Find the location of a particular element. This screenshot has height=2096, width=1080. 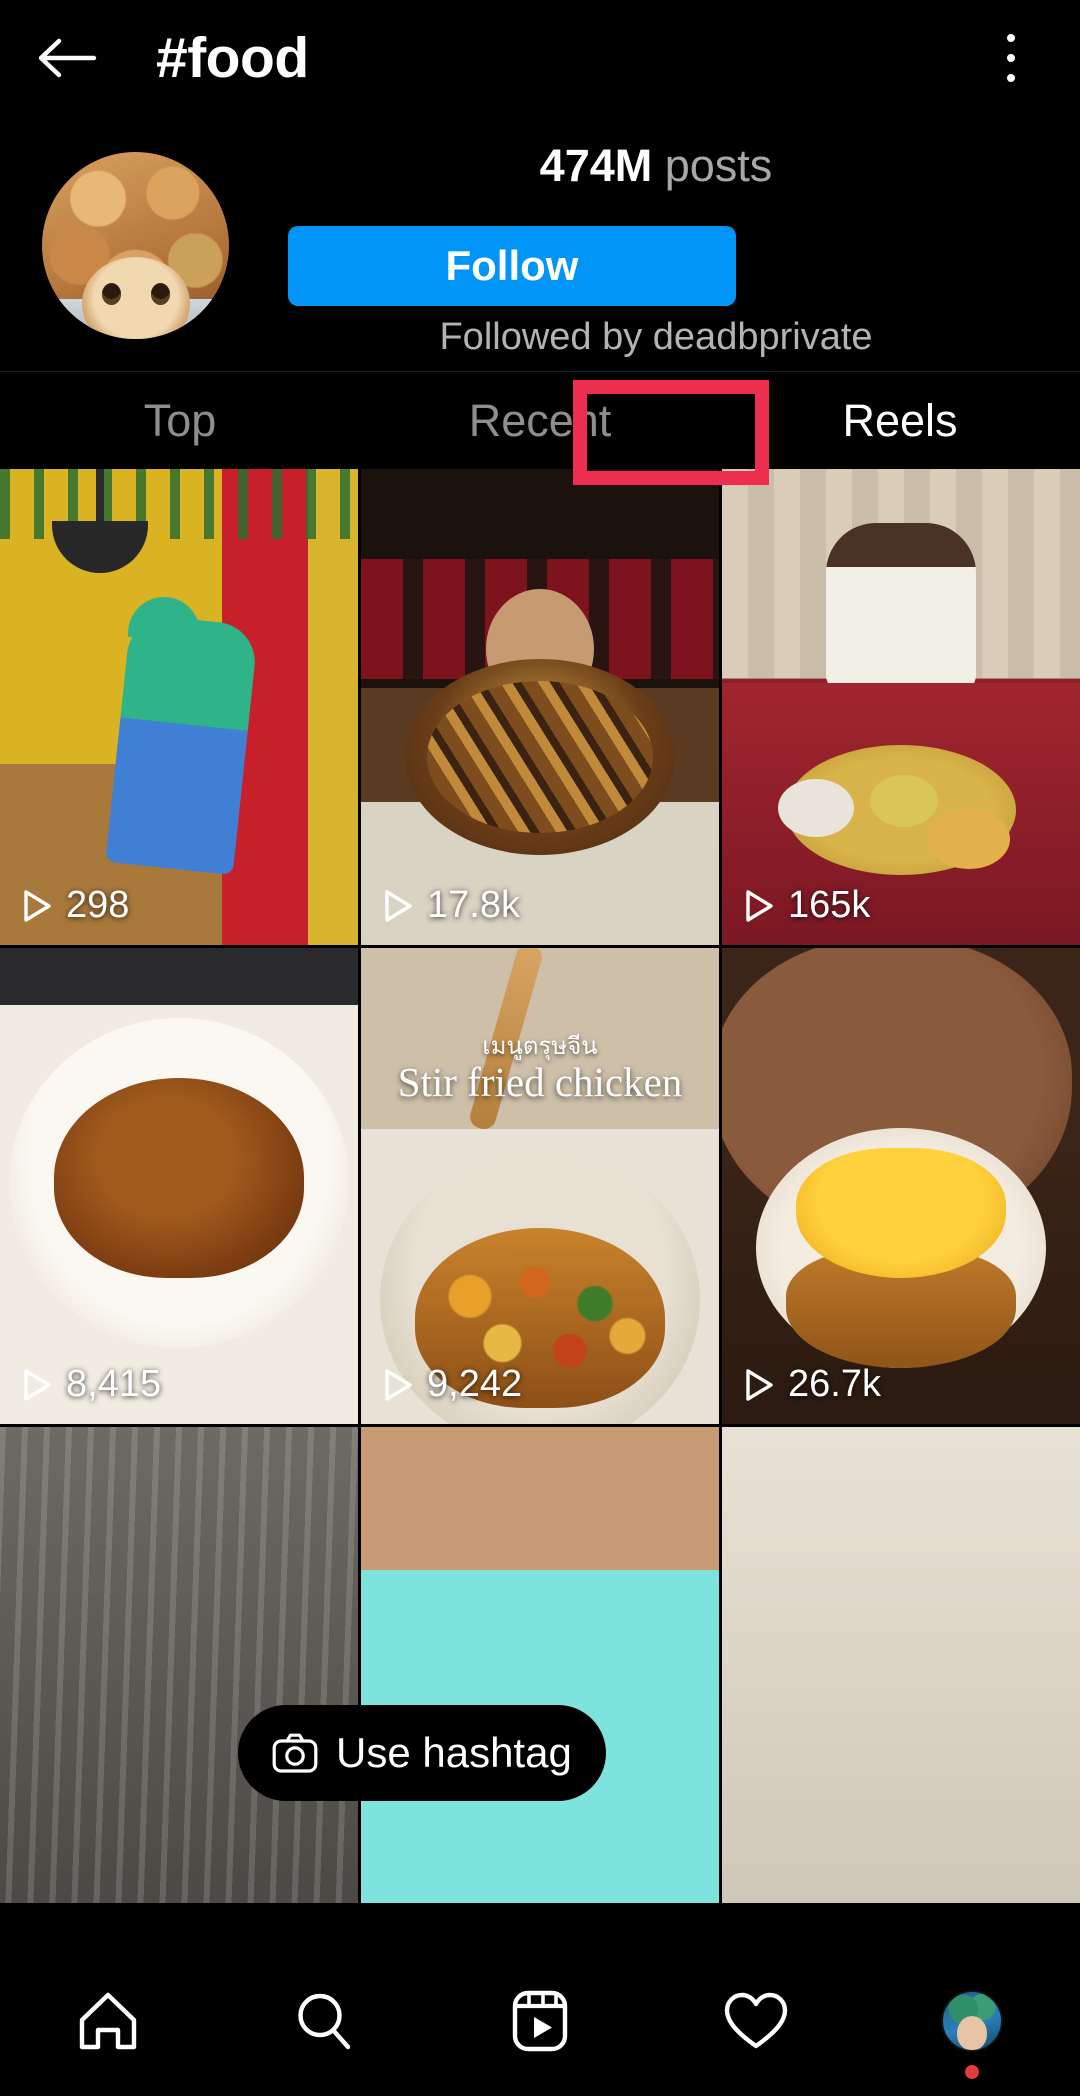

bottom-navigation-bar is located at coordinates (540, 2020).